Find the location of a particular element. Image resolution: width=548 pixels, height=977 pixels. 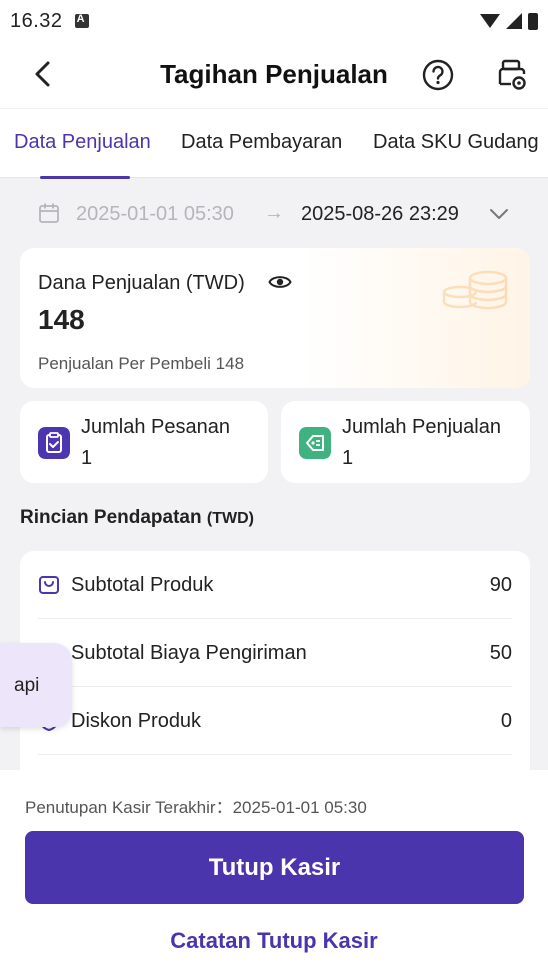

income-row-label: Subtotal Produk is located at coordinates (142, 585).